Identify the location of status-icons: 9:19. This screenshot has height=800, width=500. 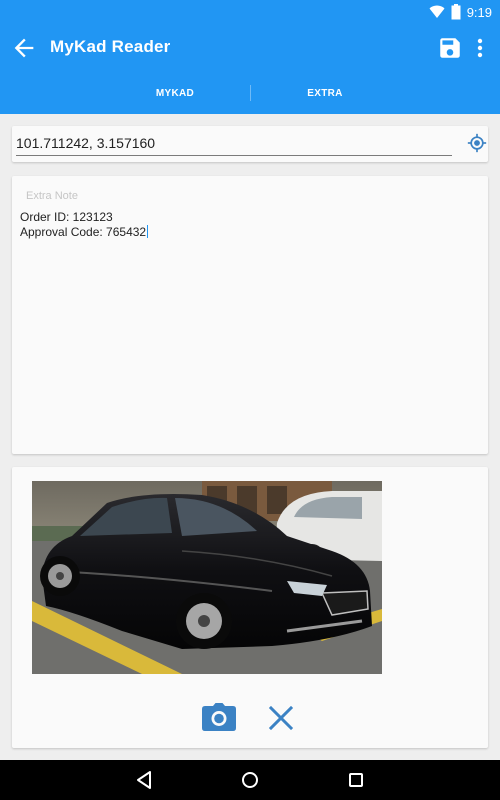
(460, 12).